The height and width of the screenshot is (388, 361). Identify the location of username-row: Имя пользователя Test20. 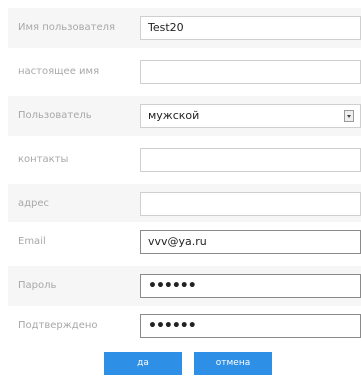
(184, 28).